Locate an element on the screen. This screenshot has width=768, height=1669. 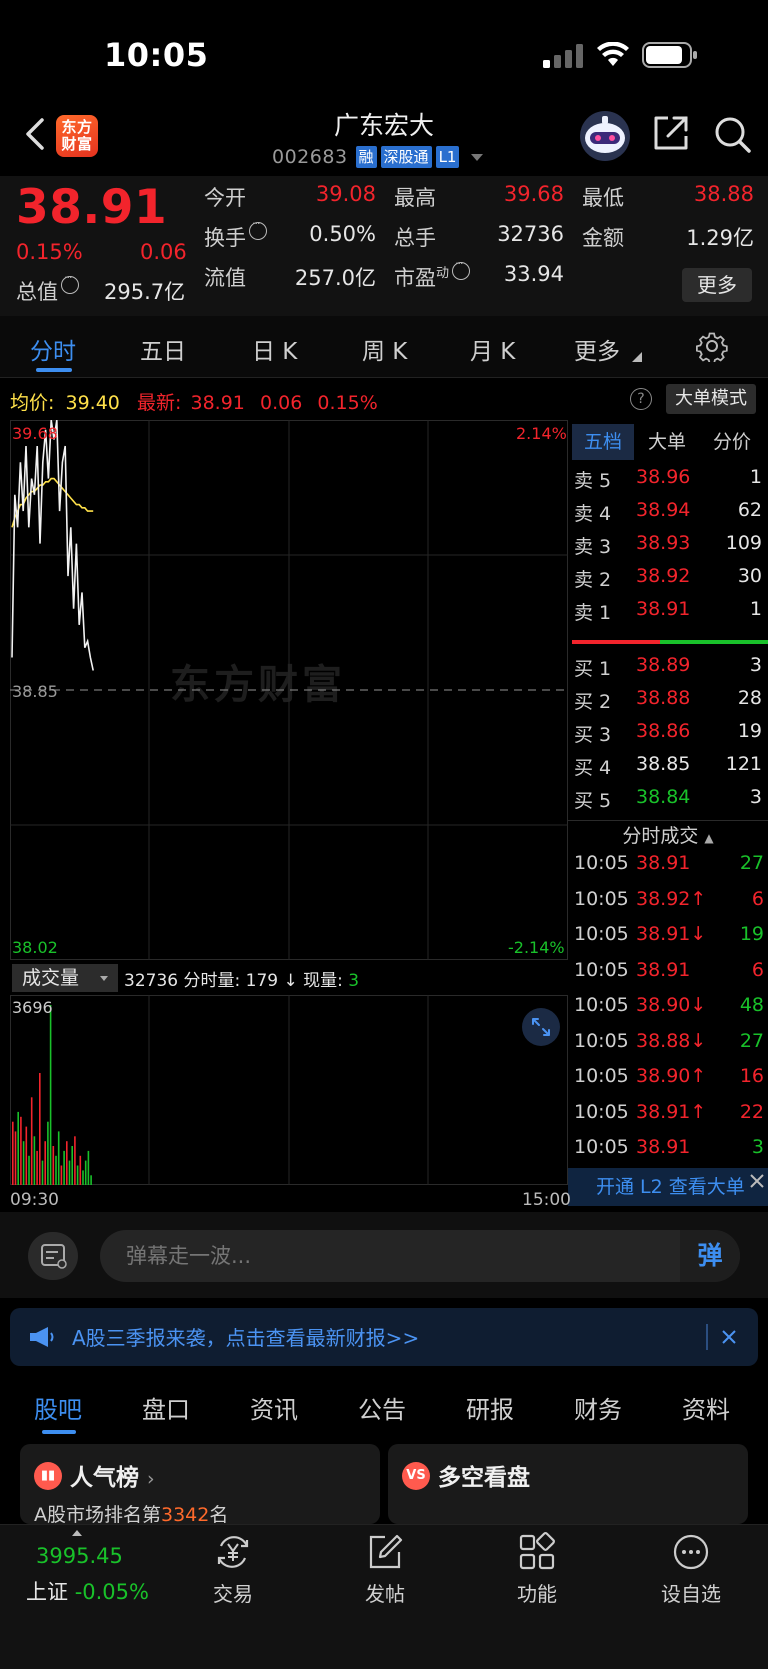
market-cap-value: 295.7亿 is located at coordinates (145, 292).